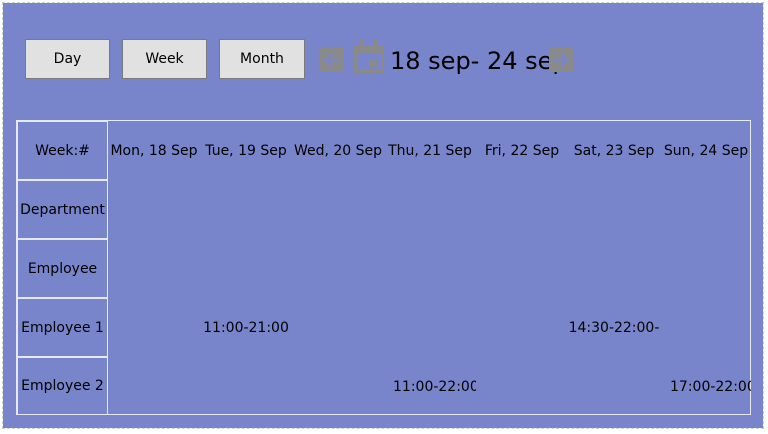 Image resolution: width=768 pixels, height=434 pixels. I want to click on arrow-left-icon, so click(332, 60).